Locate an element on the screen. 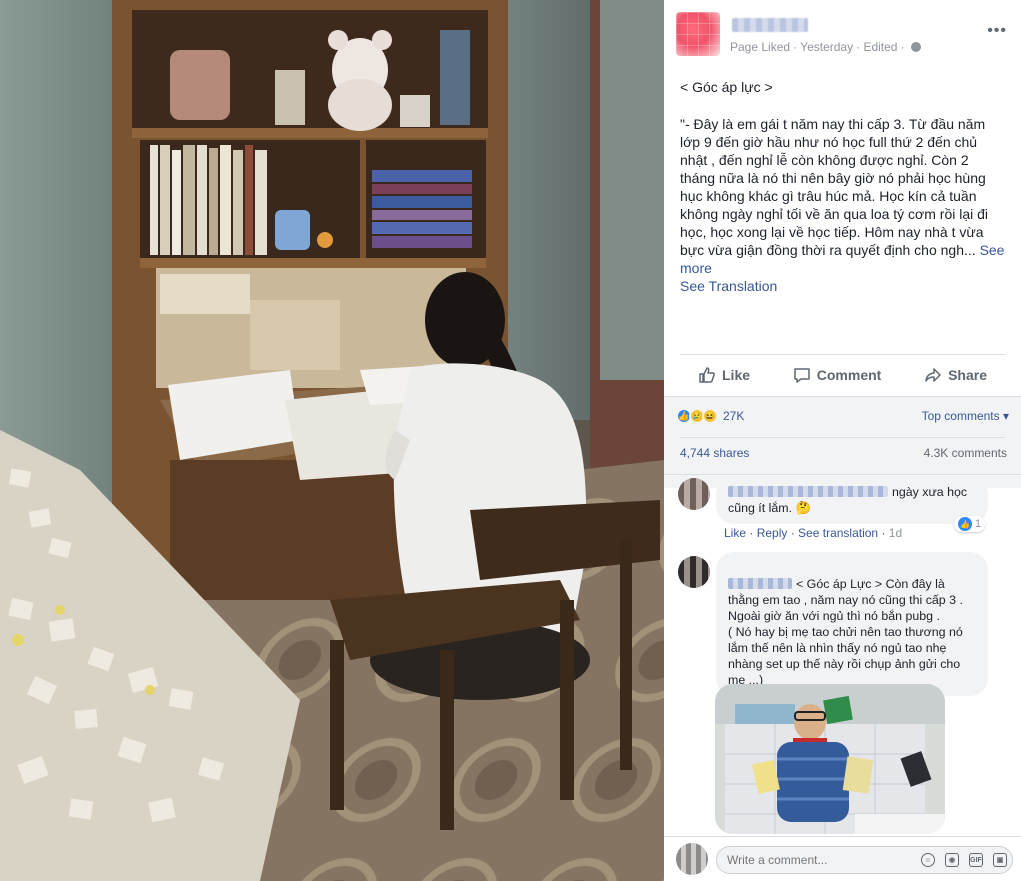 The image size is (1021, 881). like-label: Like is located at coordinates (736, 375).